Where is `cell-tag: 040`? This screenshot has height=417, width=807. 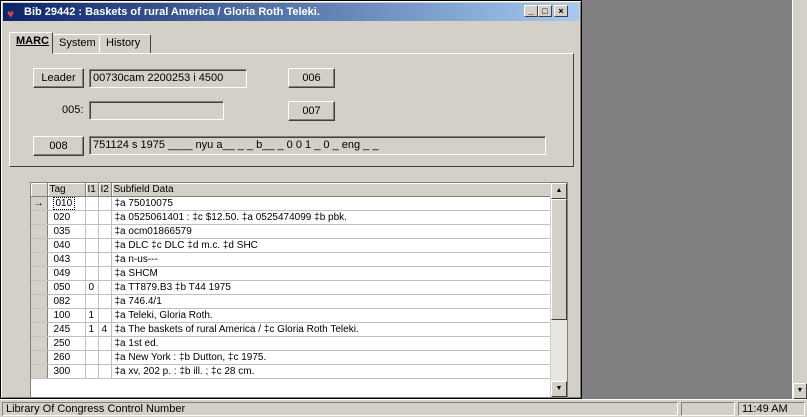 cell-tag: 040 is located at coordinates (66, 245).